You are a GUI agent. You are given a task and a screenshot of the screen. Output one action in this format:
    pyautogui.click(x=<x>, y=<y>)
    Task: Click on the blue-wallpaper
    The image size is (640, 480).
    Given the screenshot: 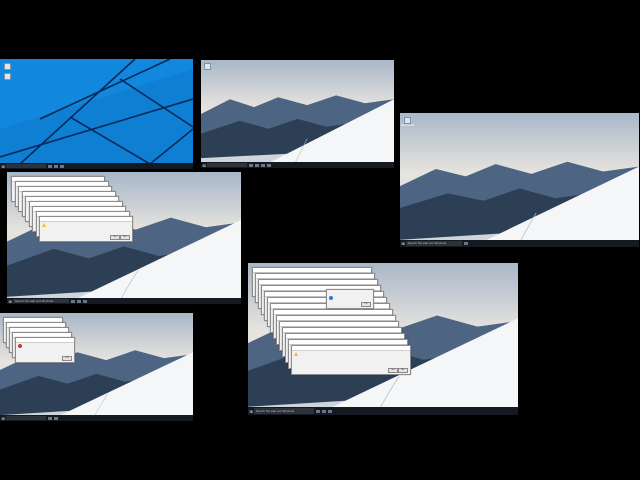 What is the action you would take?
    pyautogui.click(x=96, y=114)
    